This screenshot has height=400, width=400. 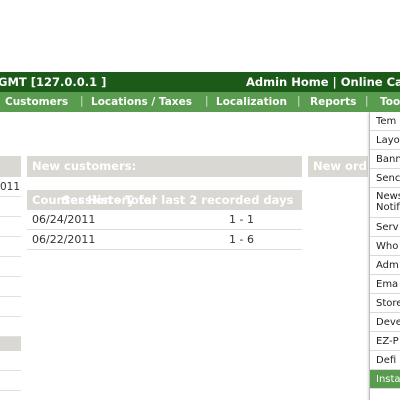 What do you see at coordinates (385, 265) in the screenshot?
I see `tools-menu-item-admin: Adm` at bounding box center [385, 265].